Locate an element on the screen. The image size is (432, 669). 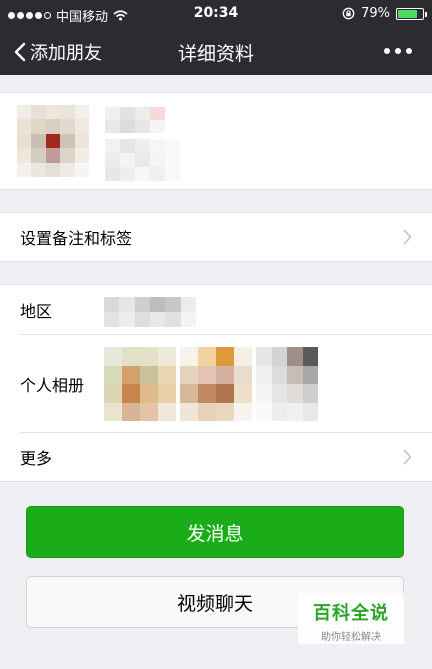
avatar is located at coordinates (53, 141).